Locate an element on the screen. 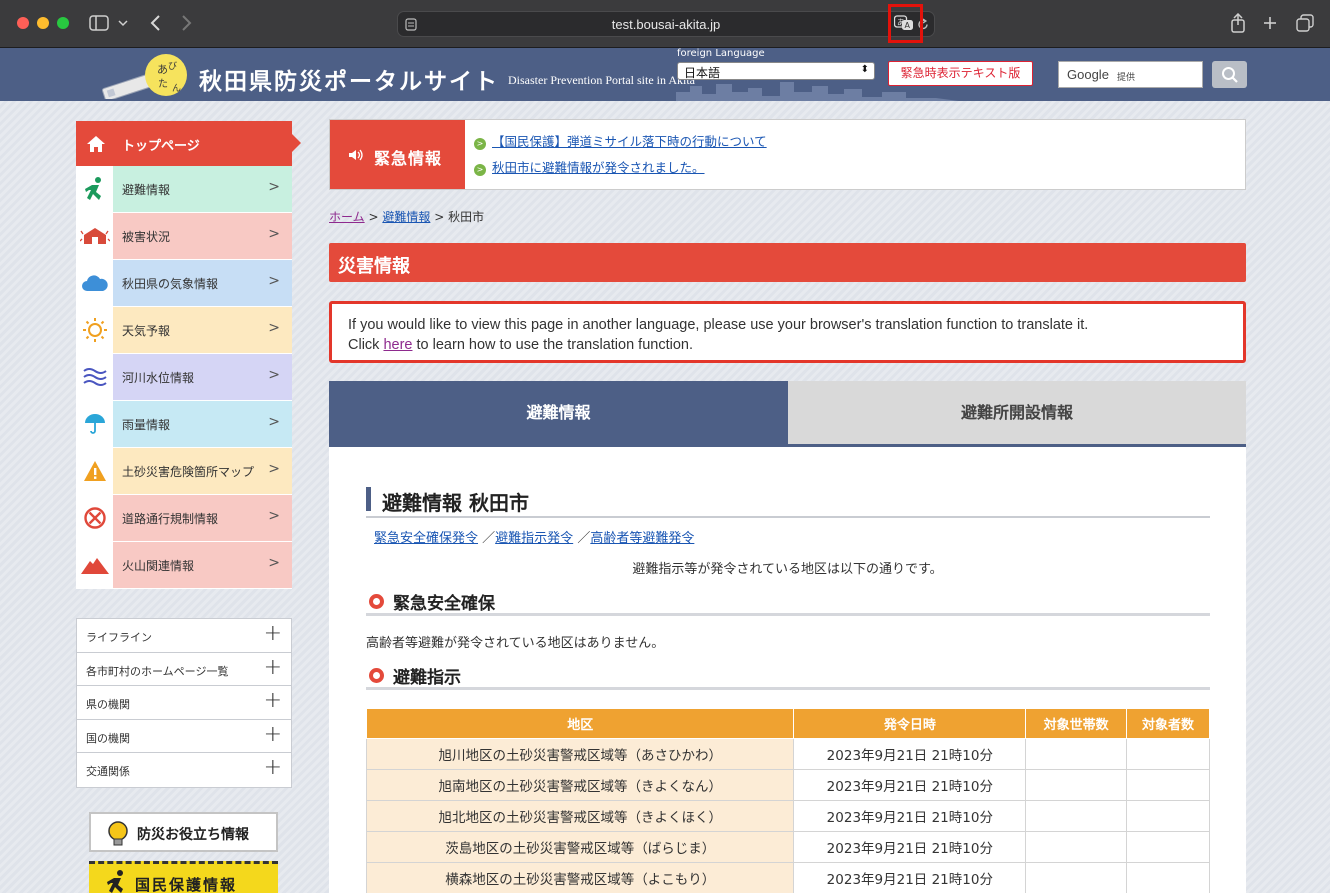  sidebar-item-evacuation: 避難情報 > is located at coordinates (184, 189).